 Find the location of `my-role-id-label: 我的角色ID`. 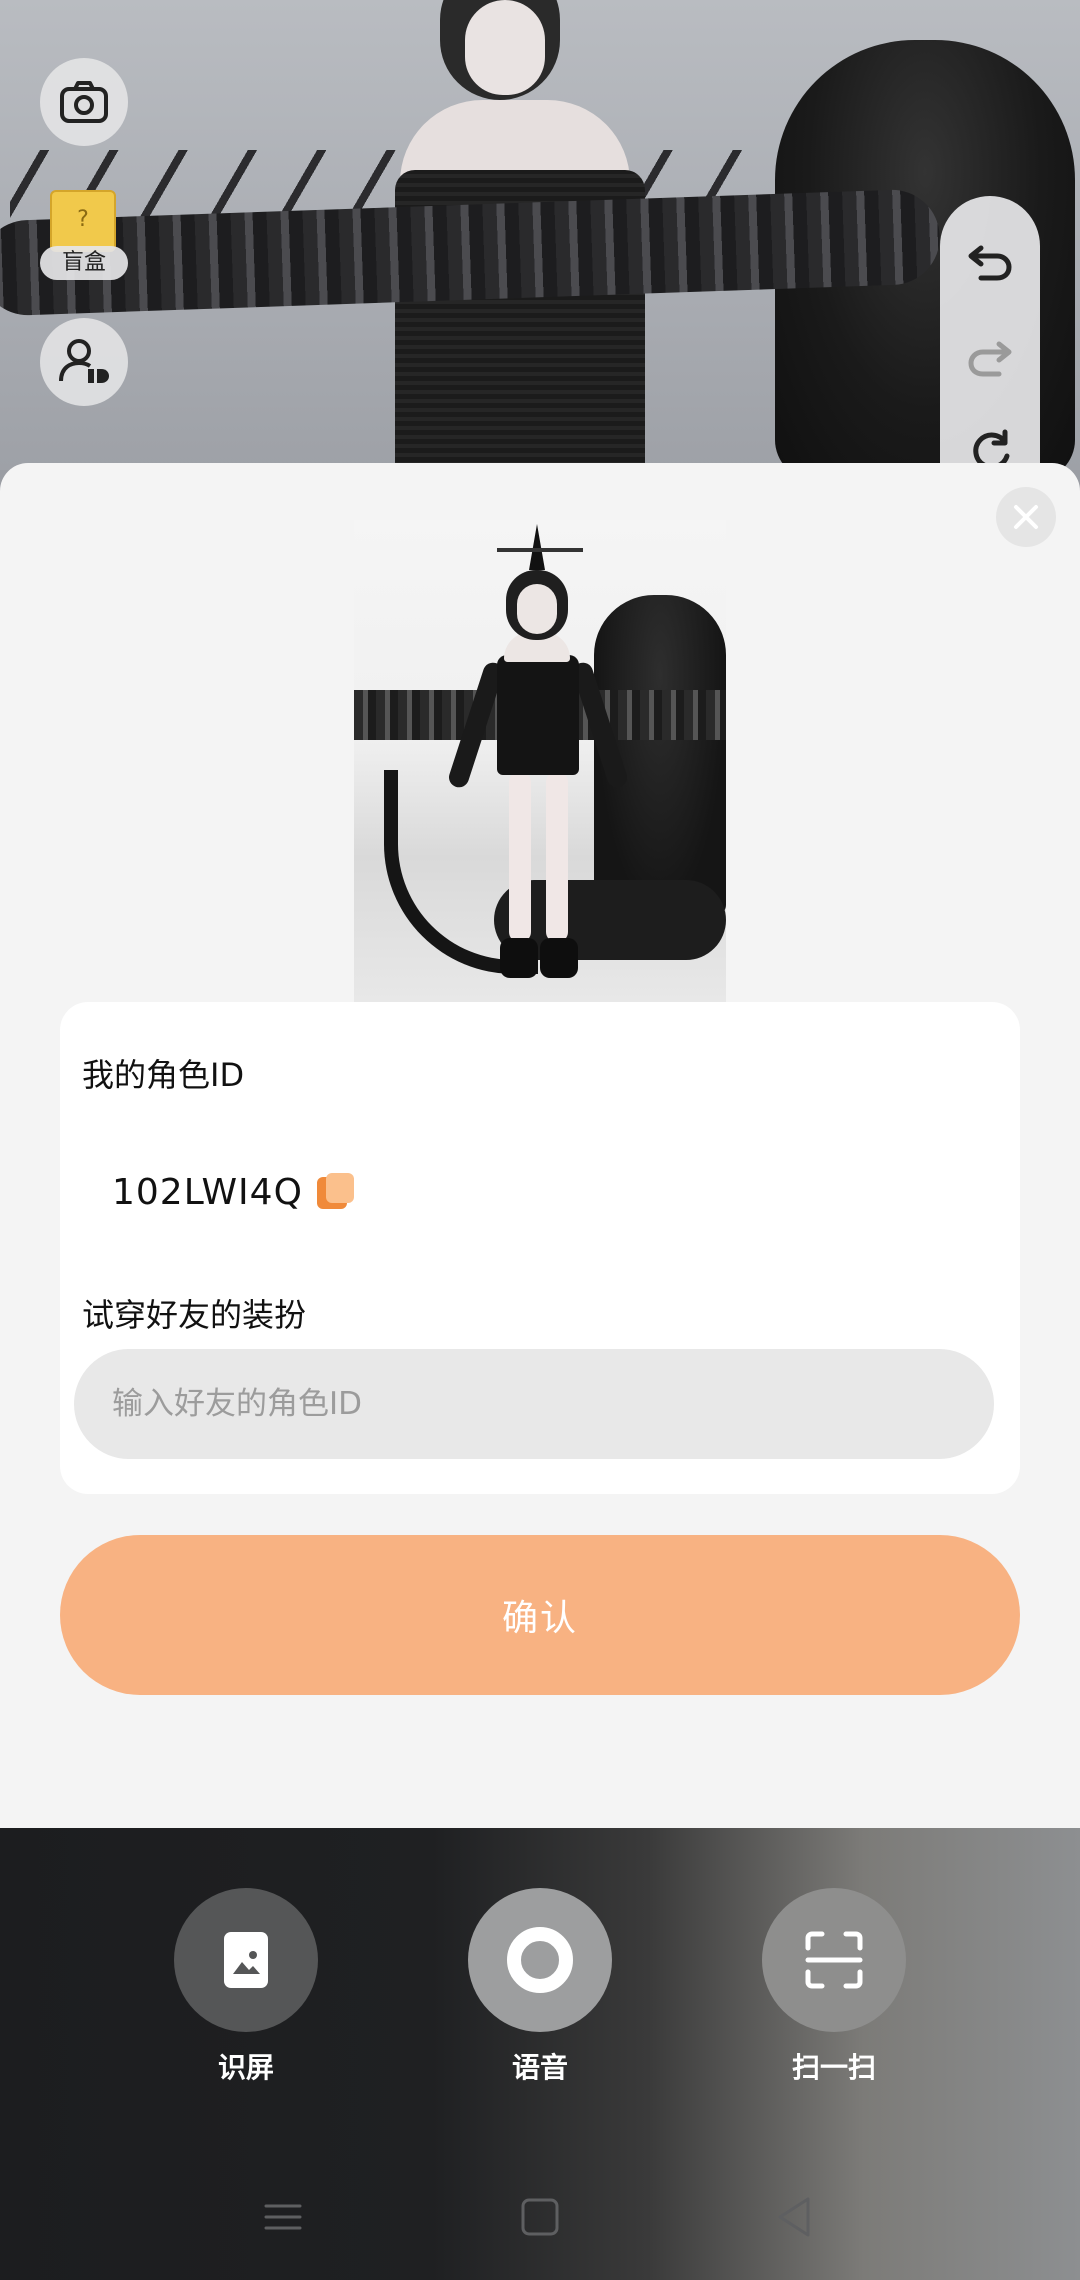

my-role-id-label: 我的角色ID is located at coordinates (163, 1075).